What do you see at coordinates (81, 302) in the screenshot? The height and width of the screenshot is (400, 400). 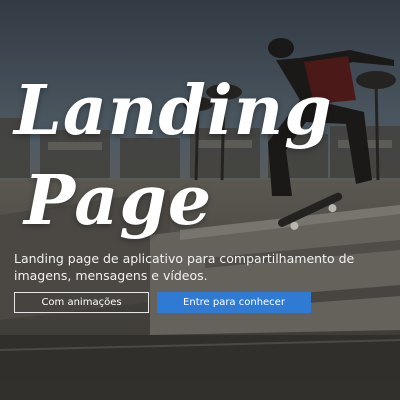 I see `with-animations-button: Com animações` at bounding box center [81, 302].